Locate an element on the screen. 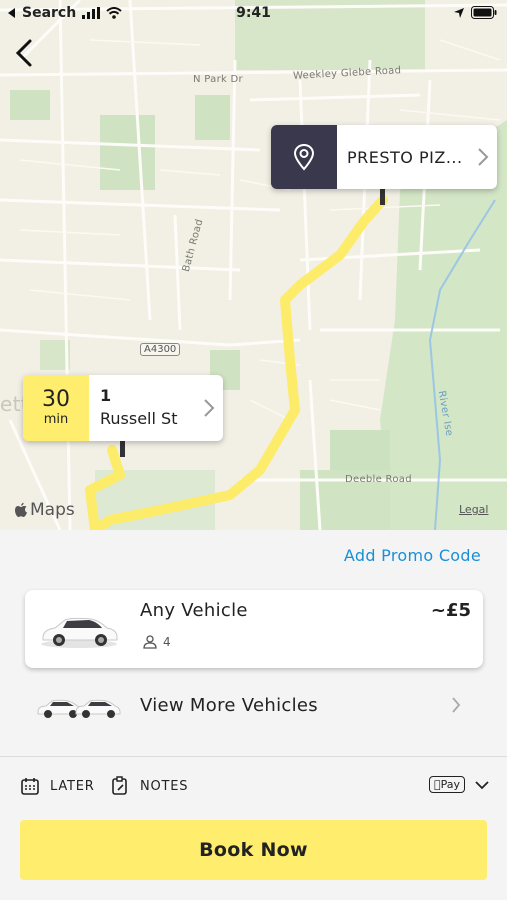 The width and height of the screenshot is (507, 900). road-badge-a4300: A4300 is located at coordinates (160, 349).